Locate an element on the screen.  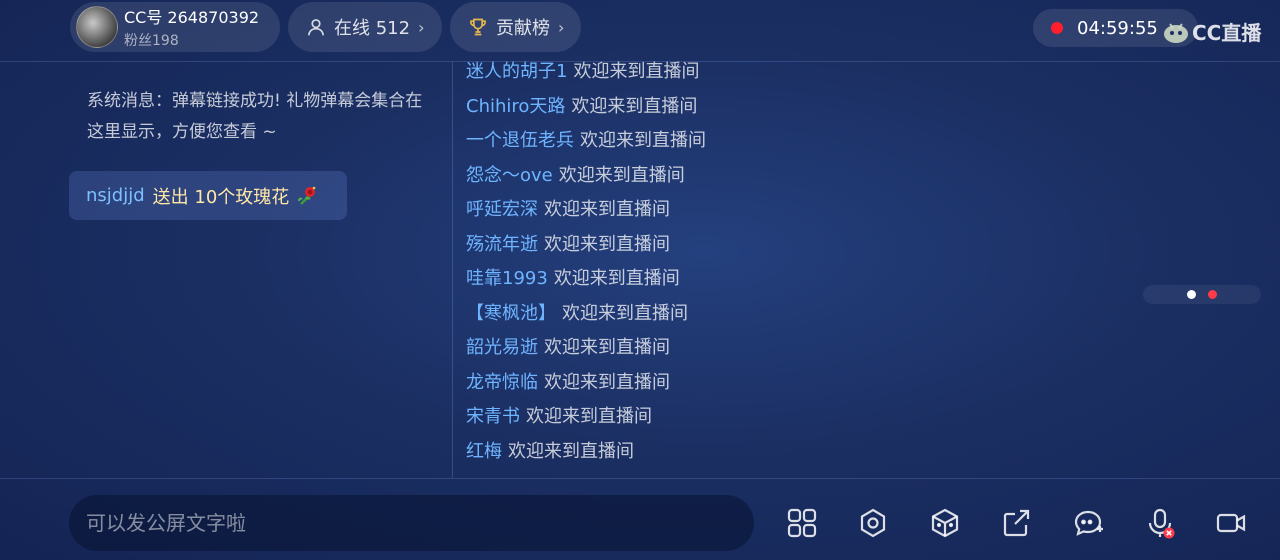
viewer-name: Chihiro天路 is located at coordinates (515, 105).